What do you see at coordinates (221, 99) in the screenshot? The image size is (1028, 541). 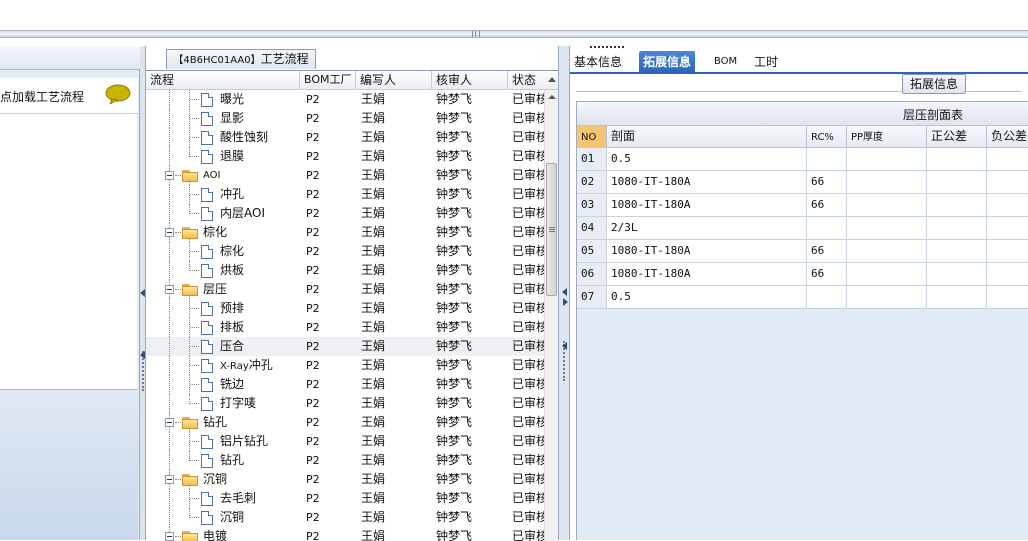 I see `tree-node: 曝光` at bounding box center [221, 99].